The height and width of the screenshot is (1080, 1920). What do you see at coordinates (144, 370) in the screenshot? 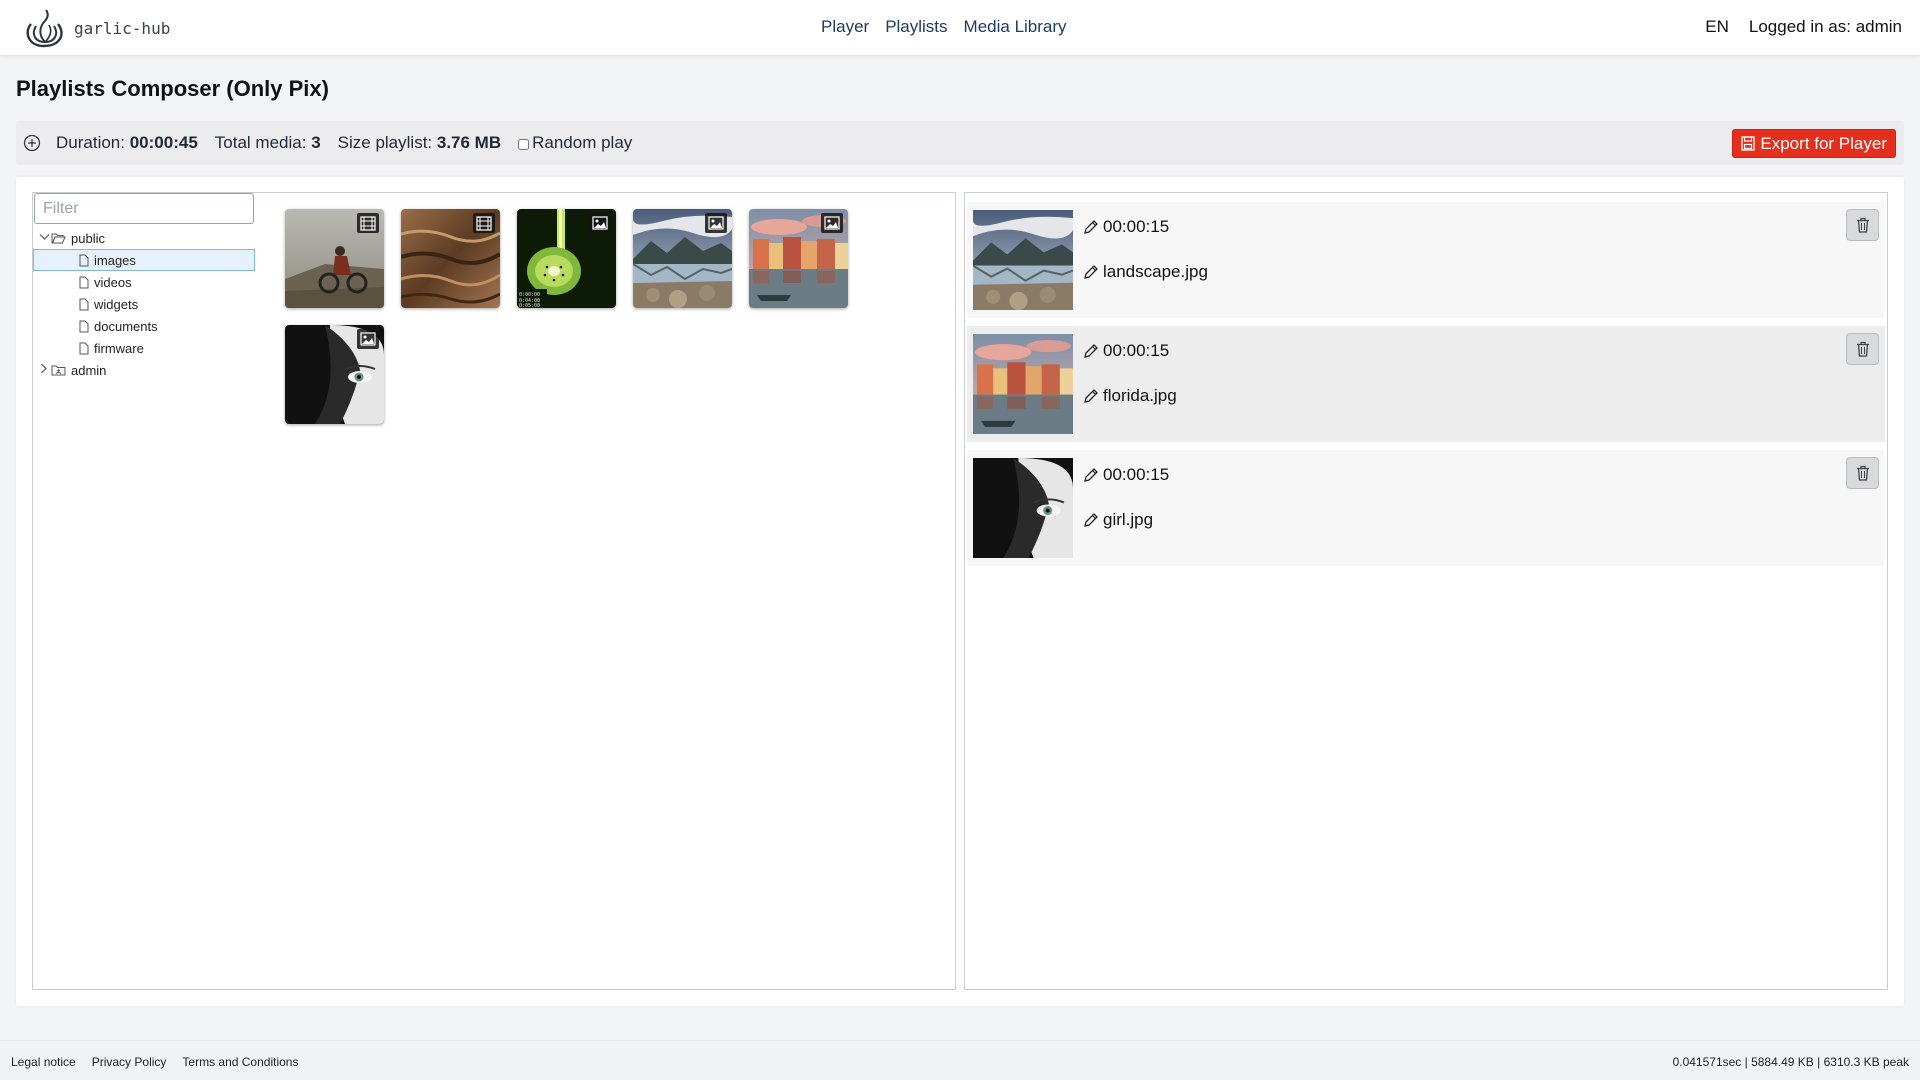
I see `tree-node-admin: admin` at bounding box center [144, 370].